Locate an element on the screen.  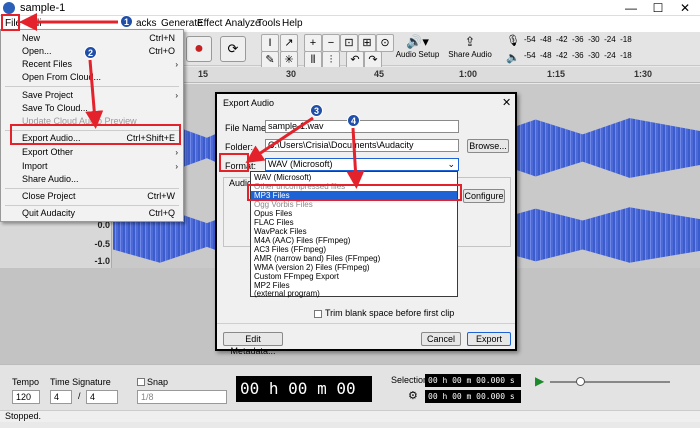
time-signature-label: Time Signature is located at coordinates (80, 382).